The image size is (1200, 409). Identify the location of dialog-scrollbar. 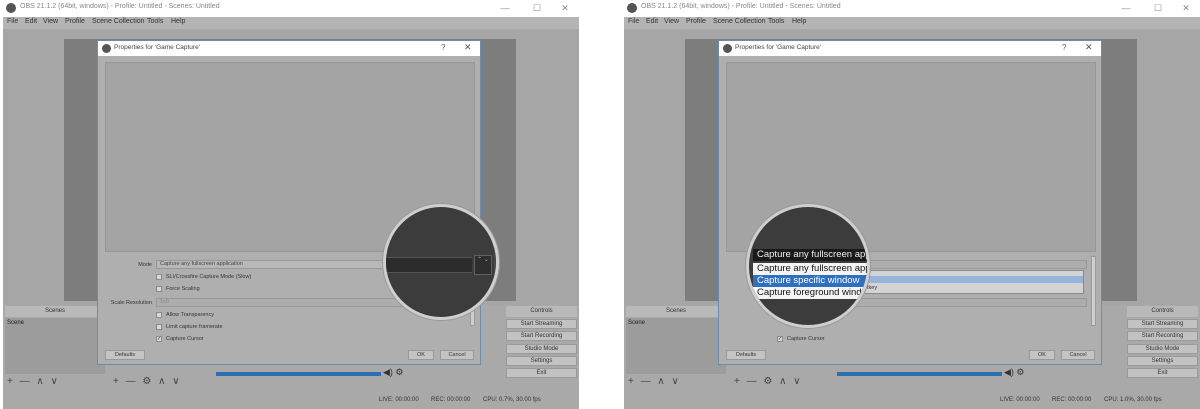
(1093, 291).